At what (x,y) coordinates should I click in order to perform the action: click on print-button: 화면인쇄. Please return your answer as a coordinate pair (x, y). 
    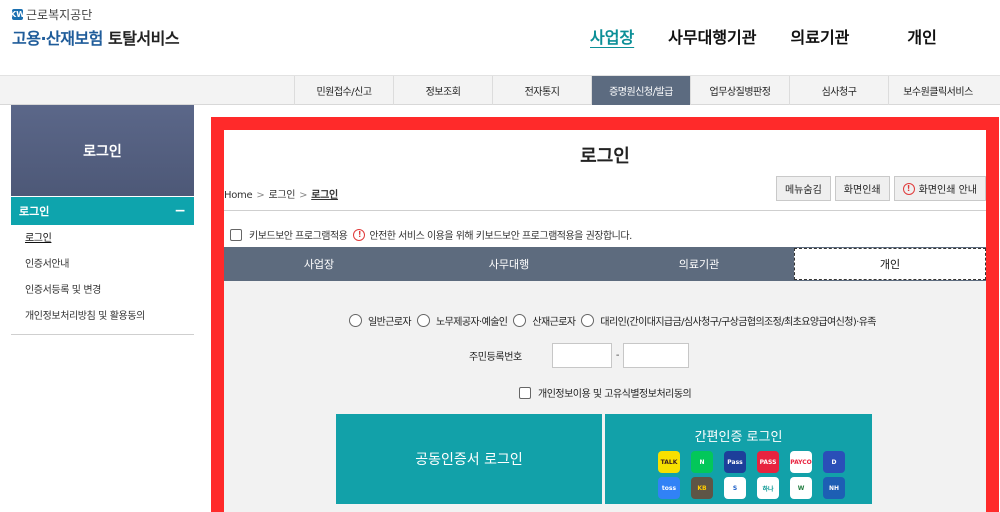
    Looking at the image, I should click on (862, 188).